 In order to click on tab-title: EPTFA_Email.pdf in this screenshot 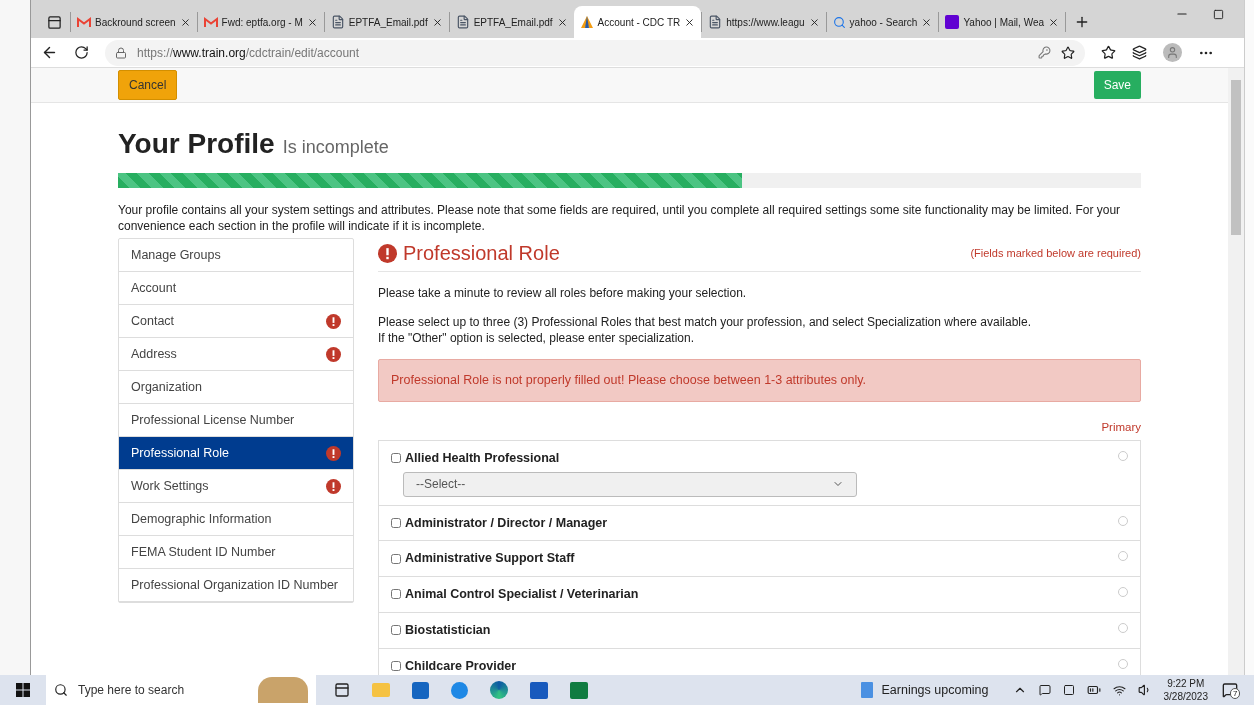, I will do `click(388, 22)`.